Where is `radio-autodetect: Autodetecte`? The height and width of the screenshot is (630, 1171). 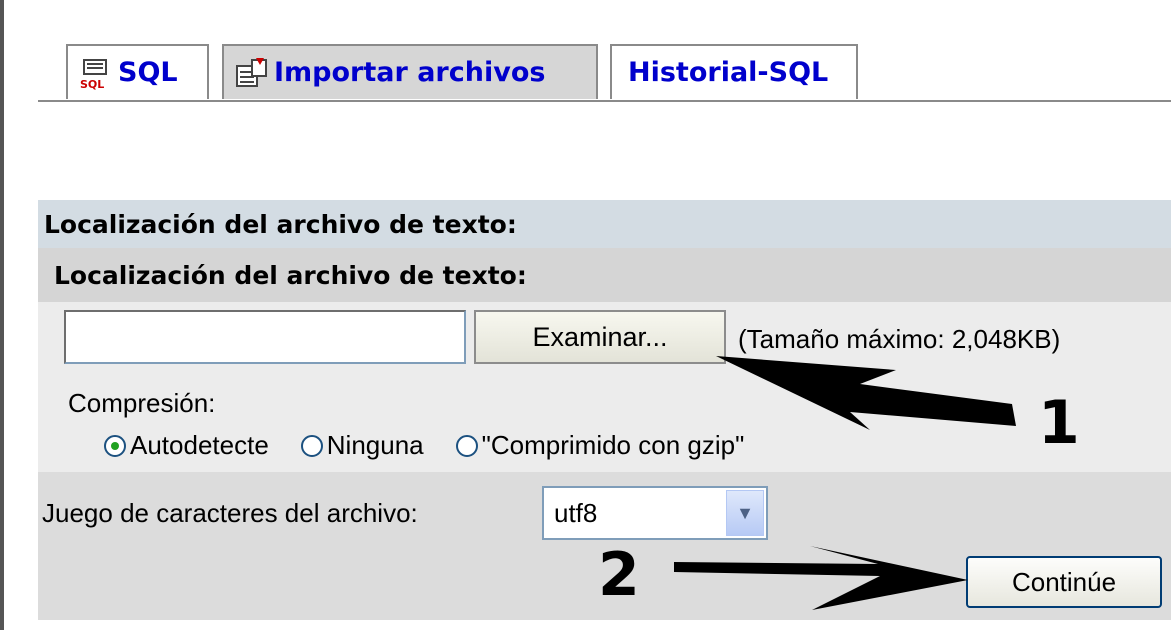
radio-autodetect: Autodetecte is located at coordinates (186, 445).